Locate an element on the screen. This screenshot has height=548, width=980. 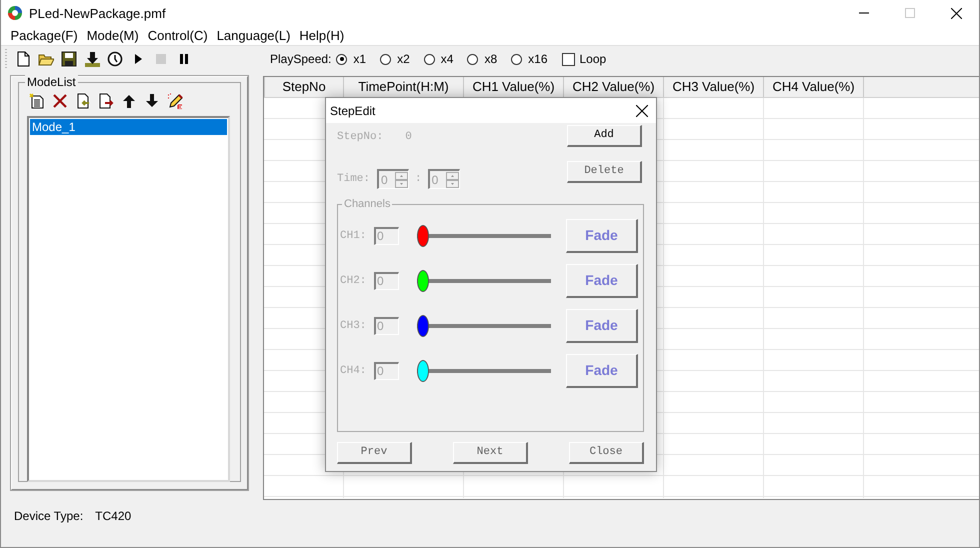
checkbox-label: Loop is located at coordinates (593, 59).